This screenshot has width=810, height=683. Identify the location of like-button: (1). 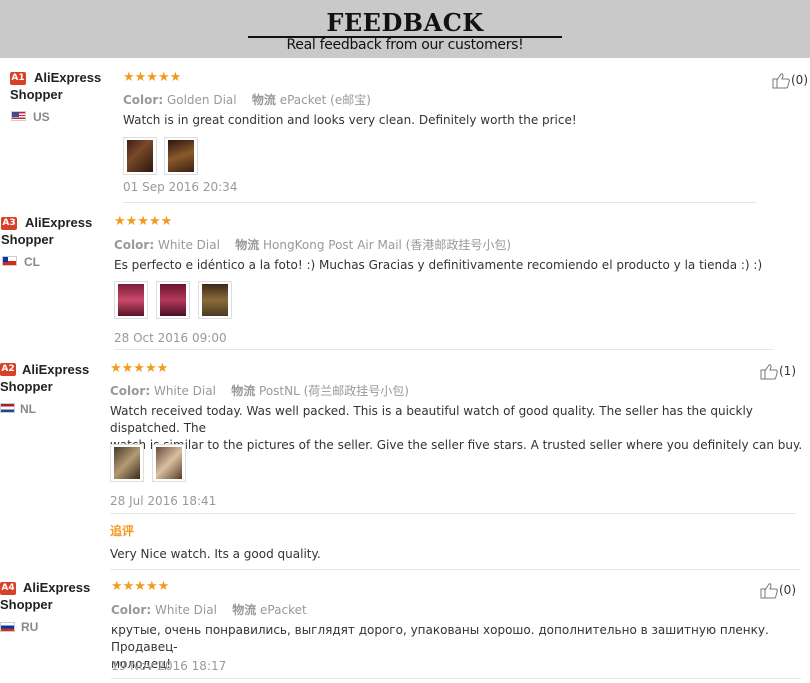
(778, 371).